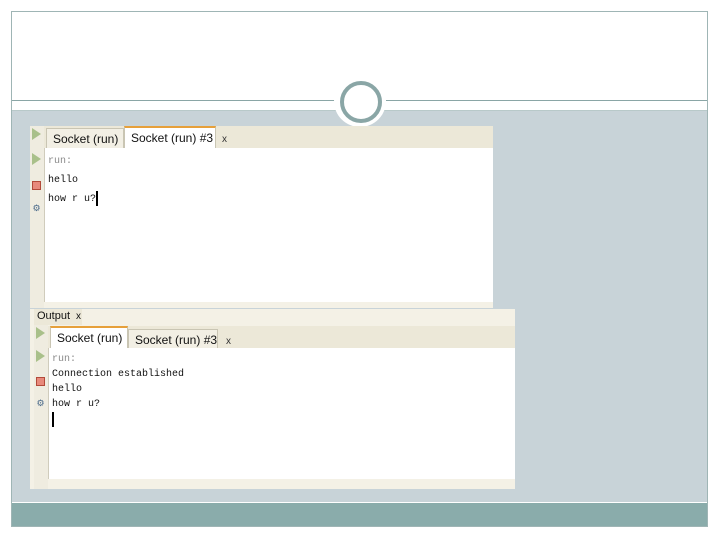  What do you see at coordinates (283, 421) in the screenshot?
I see `console-line` at bounding box center [283, 421].